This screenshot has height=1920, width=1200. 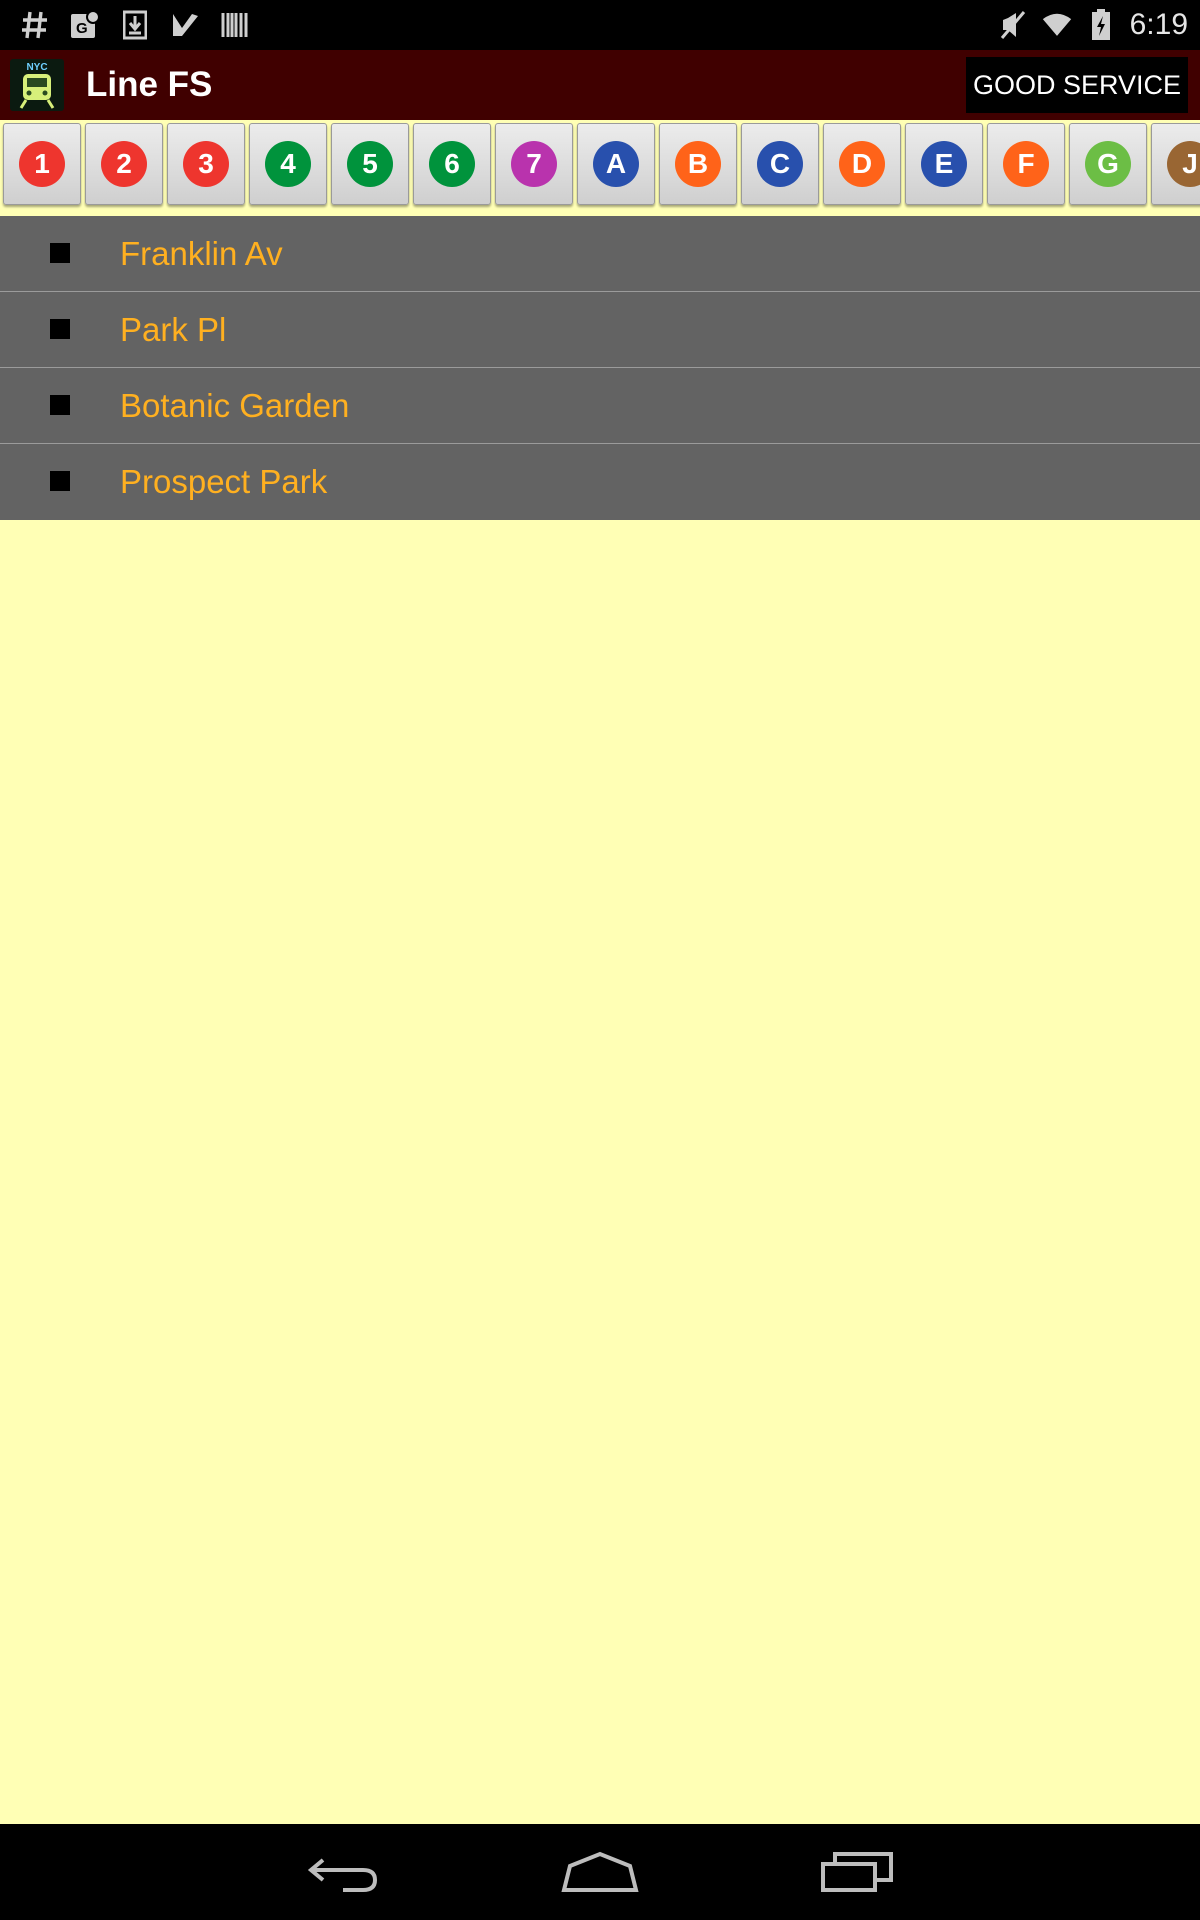 I want to click on home-button, so click(x=600, y=1872).